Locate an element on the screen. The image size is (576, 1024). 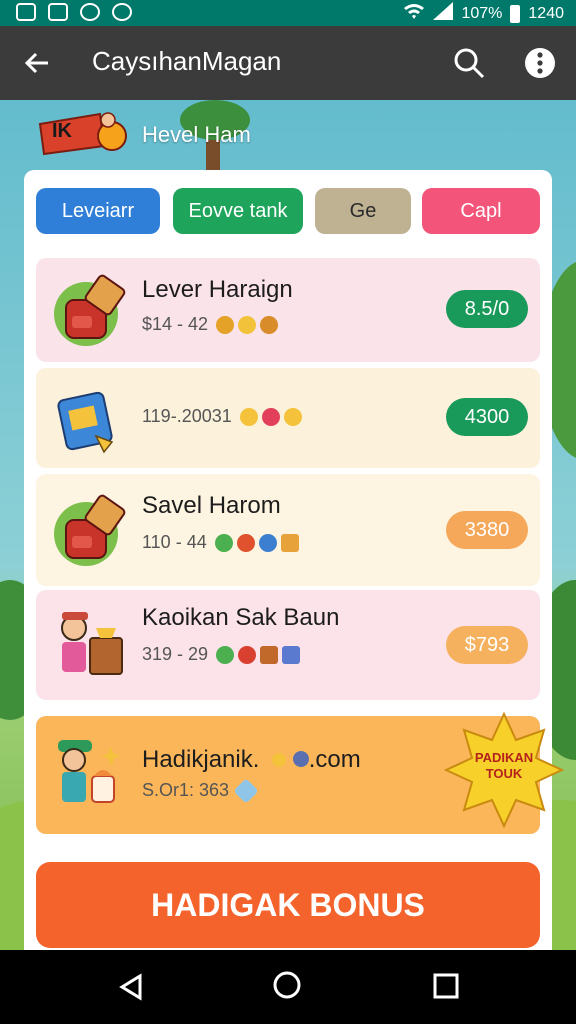
item-subtitle: 319 - 29 is located at coordinates (221, 654).